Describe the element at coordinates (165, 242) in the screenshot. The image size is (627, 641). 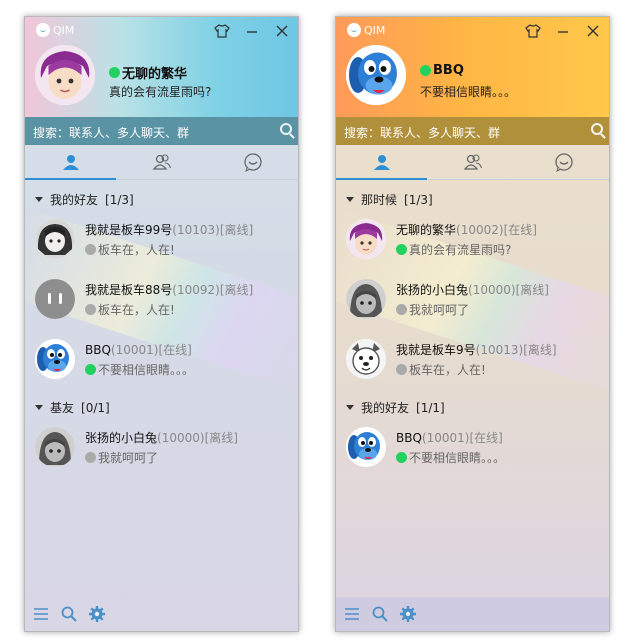
I see `contact-item: 我就是板车99号(10103)[离线] 板车在，人在!` at that location.